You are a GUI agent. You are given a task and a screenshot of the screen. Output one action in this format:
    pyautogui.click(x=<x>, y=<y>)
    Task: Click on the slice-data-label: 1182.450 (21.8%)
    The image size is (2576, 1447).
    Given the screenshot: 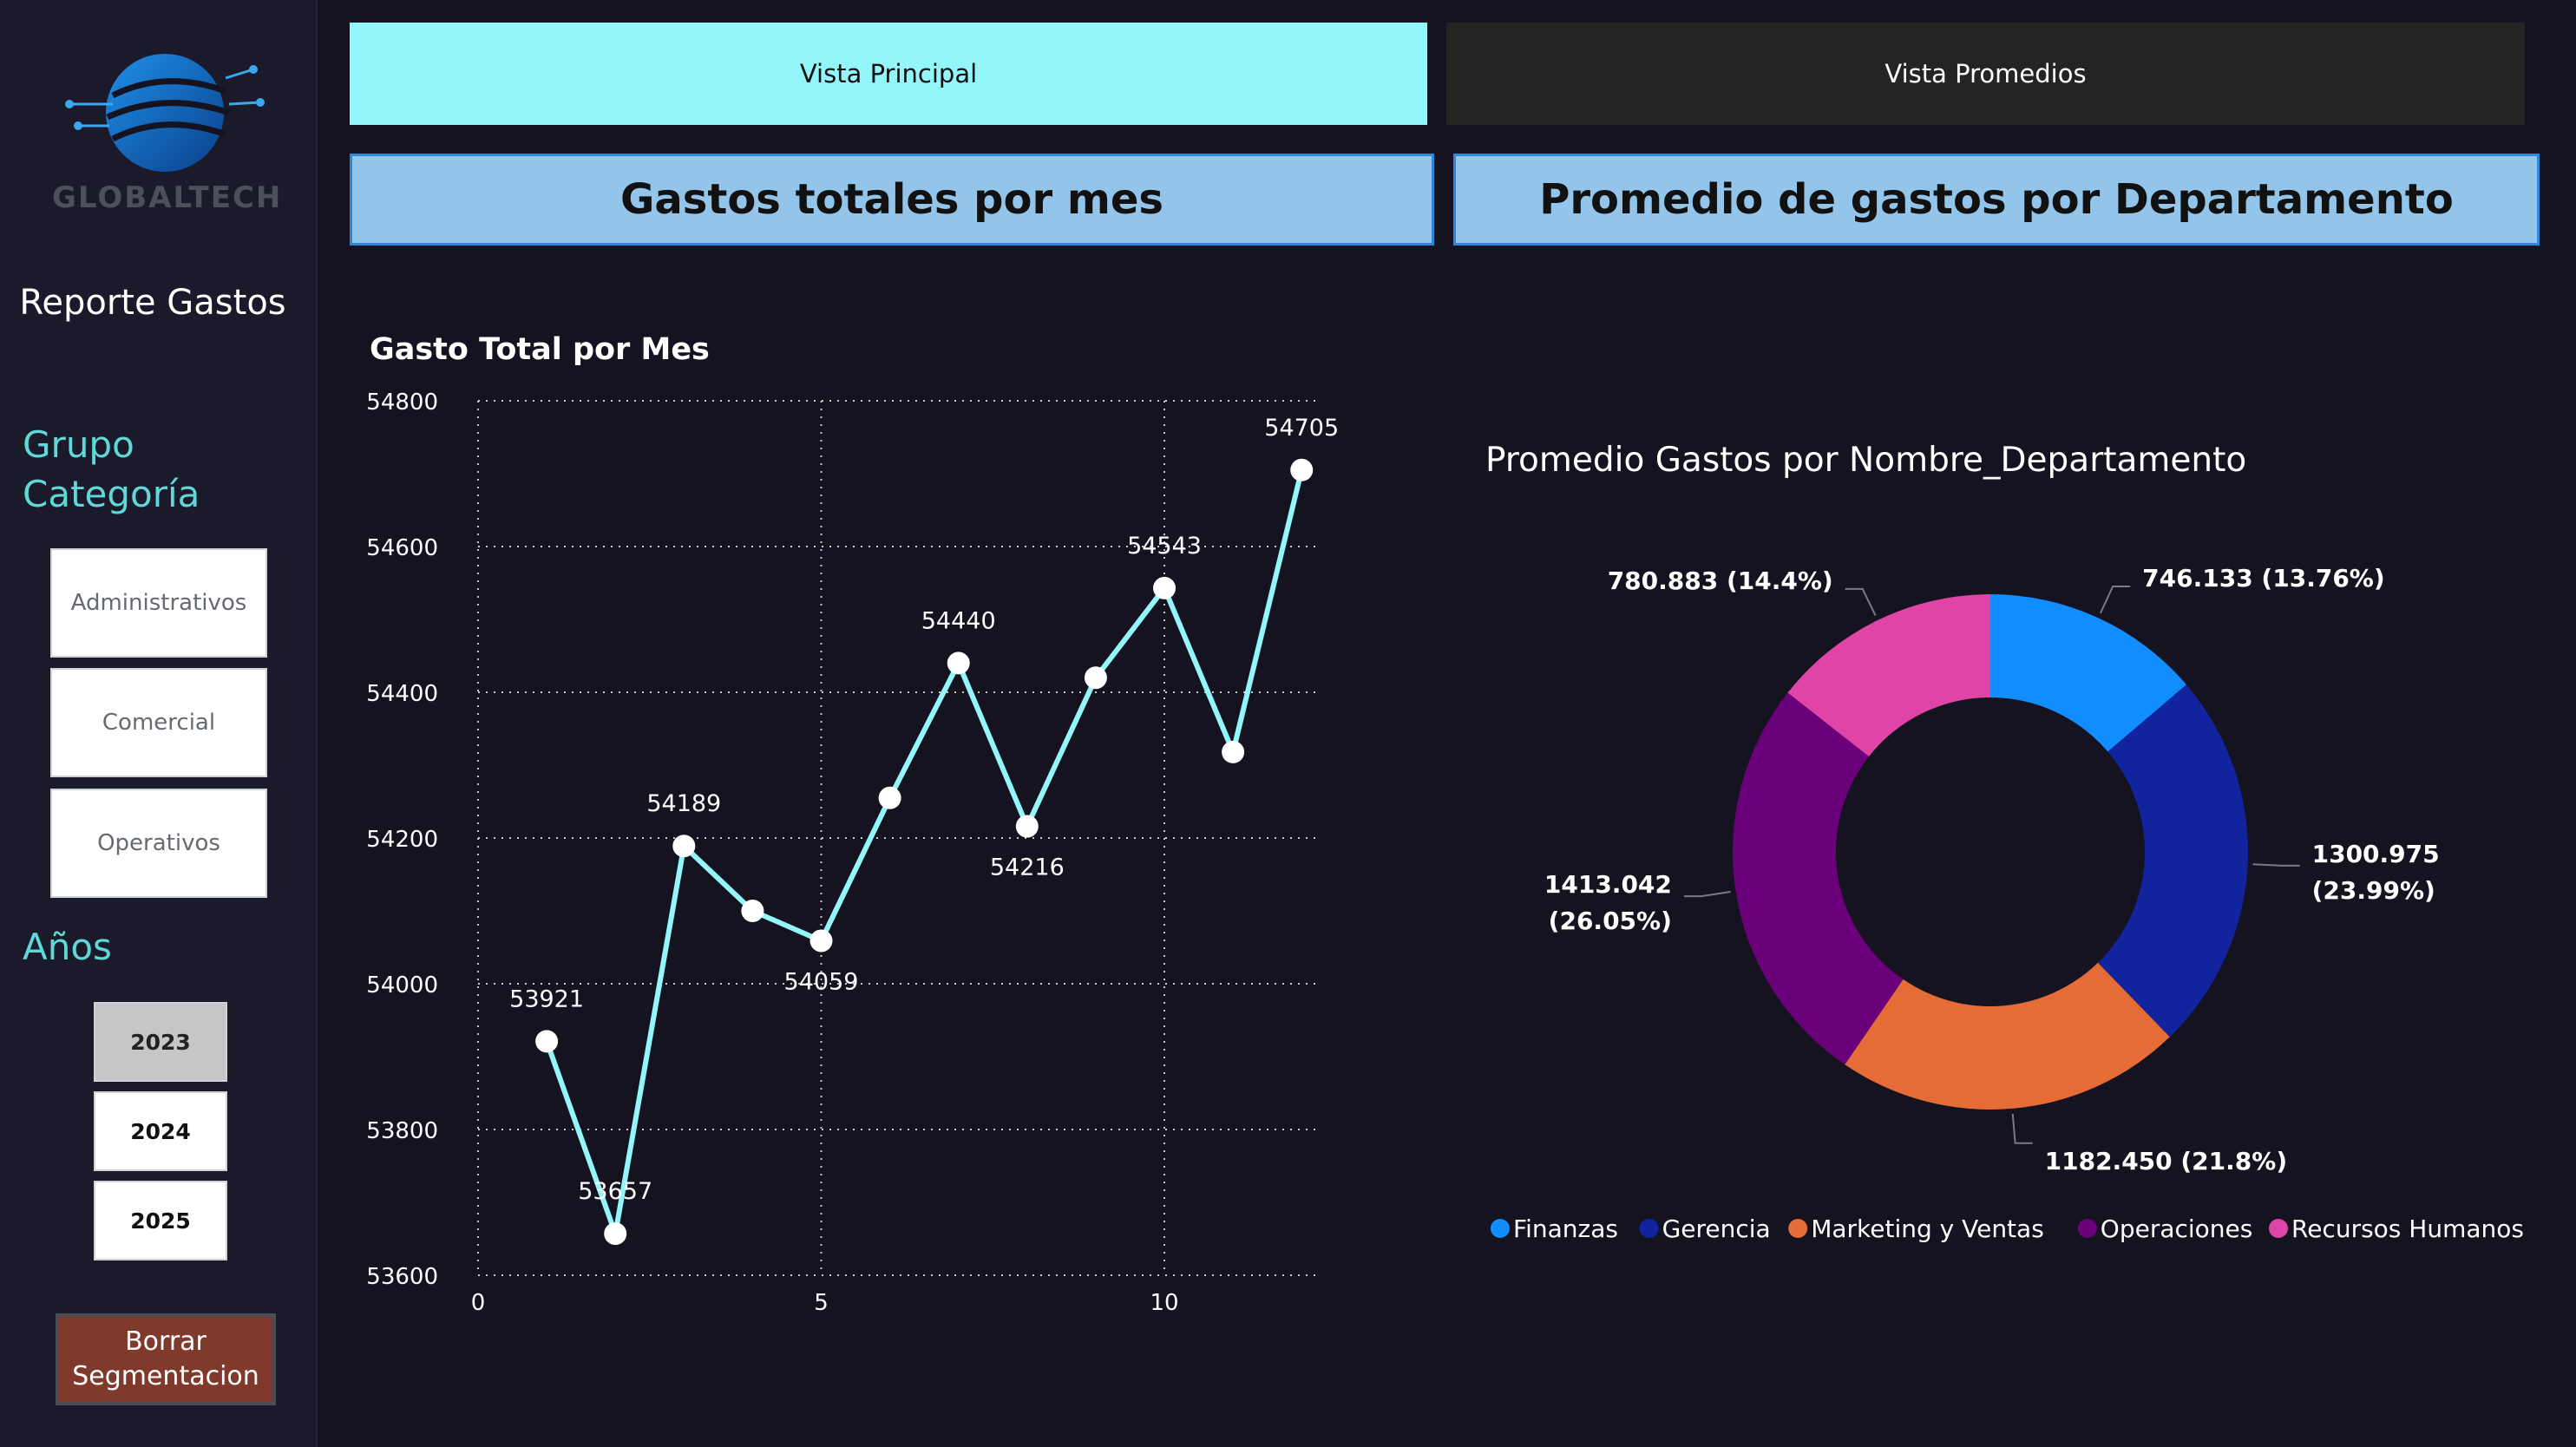 What is the action you would take?
    pyautogui.click(x=2166, y=1161)
    